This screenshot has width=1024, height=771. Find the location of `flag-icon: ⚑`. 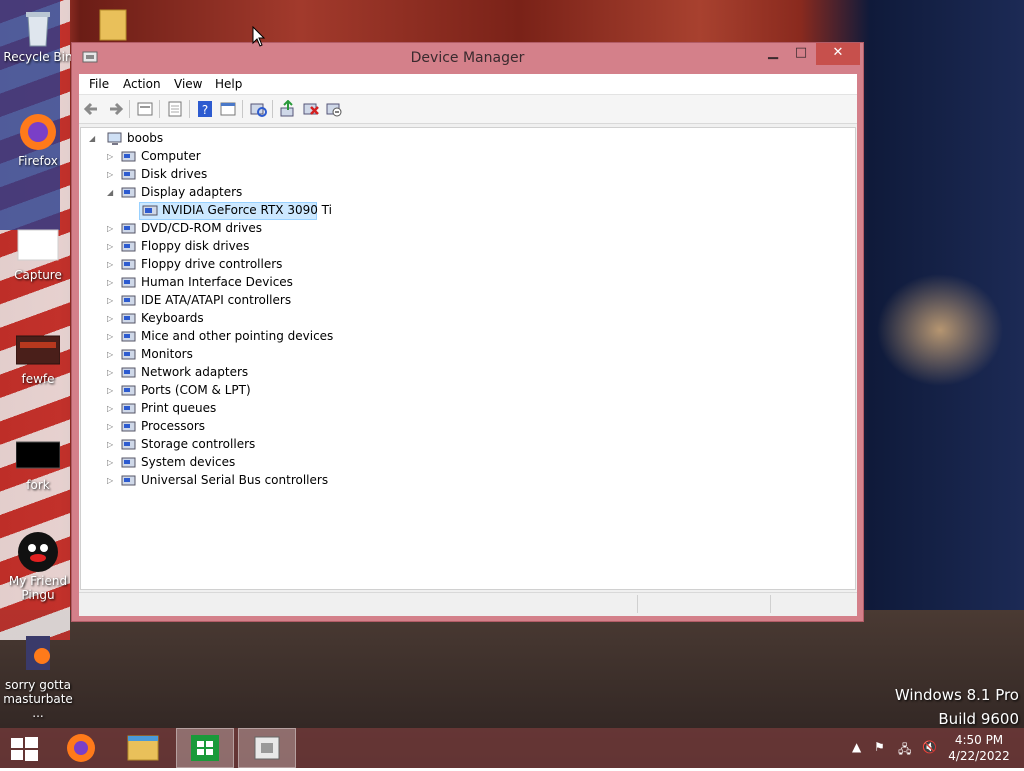

flag-icon: ⚑ is located at coordinates (879, 747).